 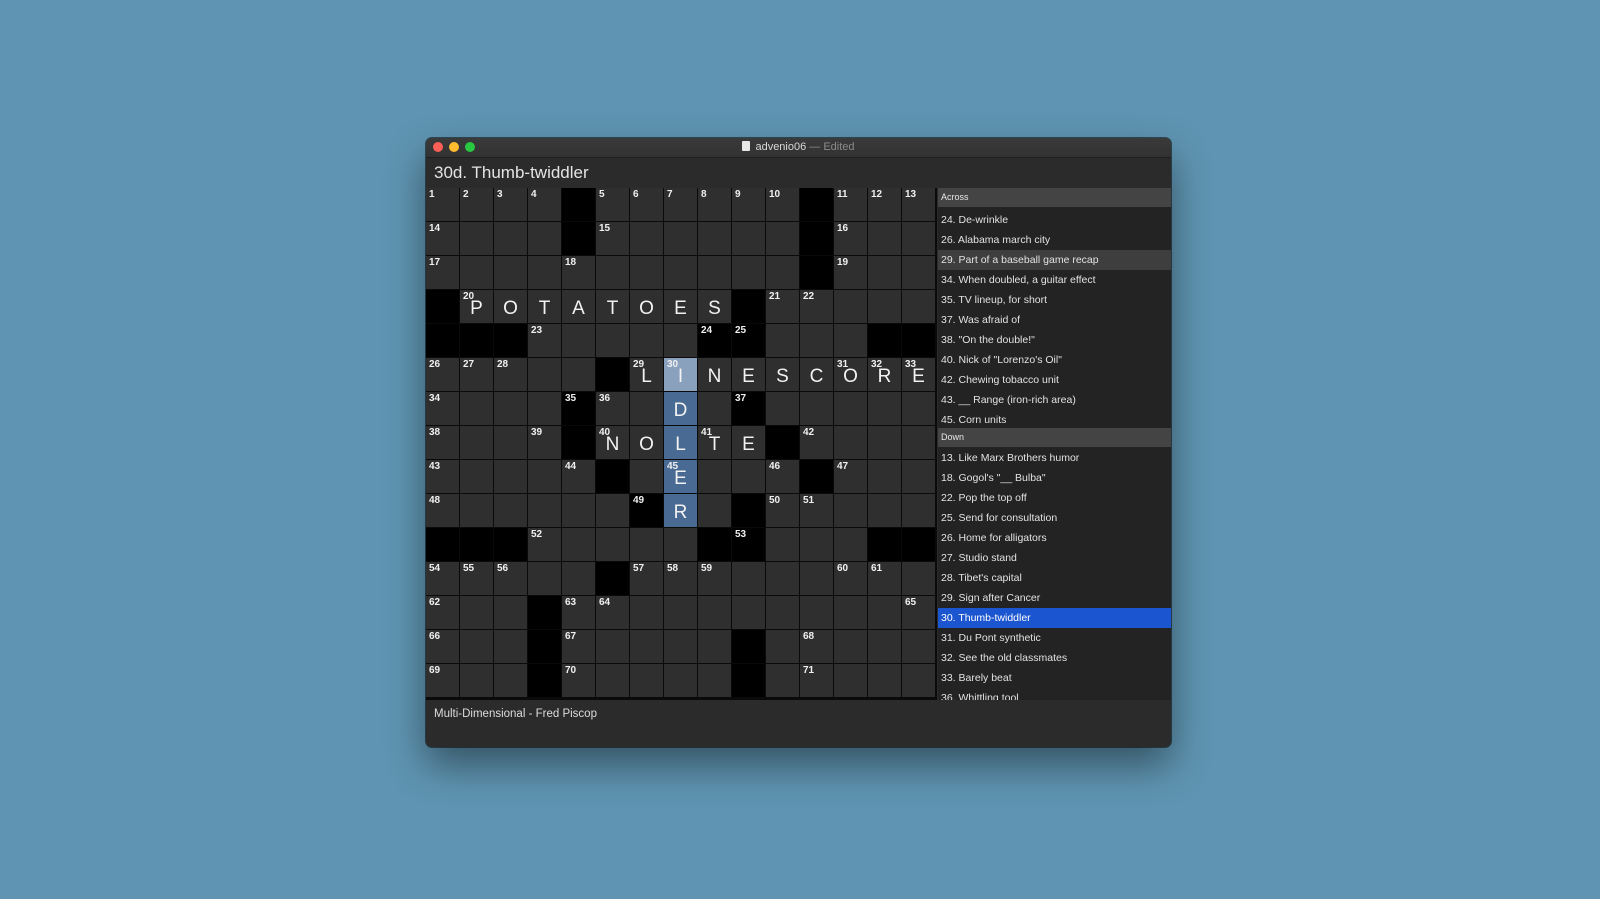 What do you see at coordinates (884, 374) in the screenshot?
I see `grid-cell: 32 R` at bounding box center [884, 374].